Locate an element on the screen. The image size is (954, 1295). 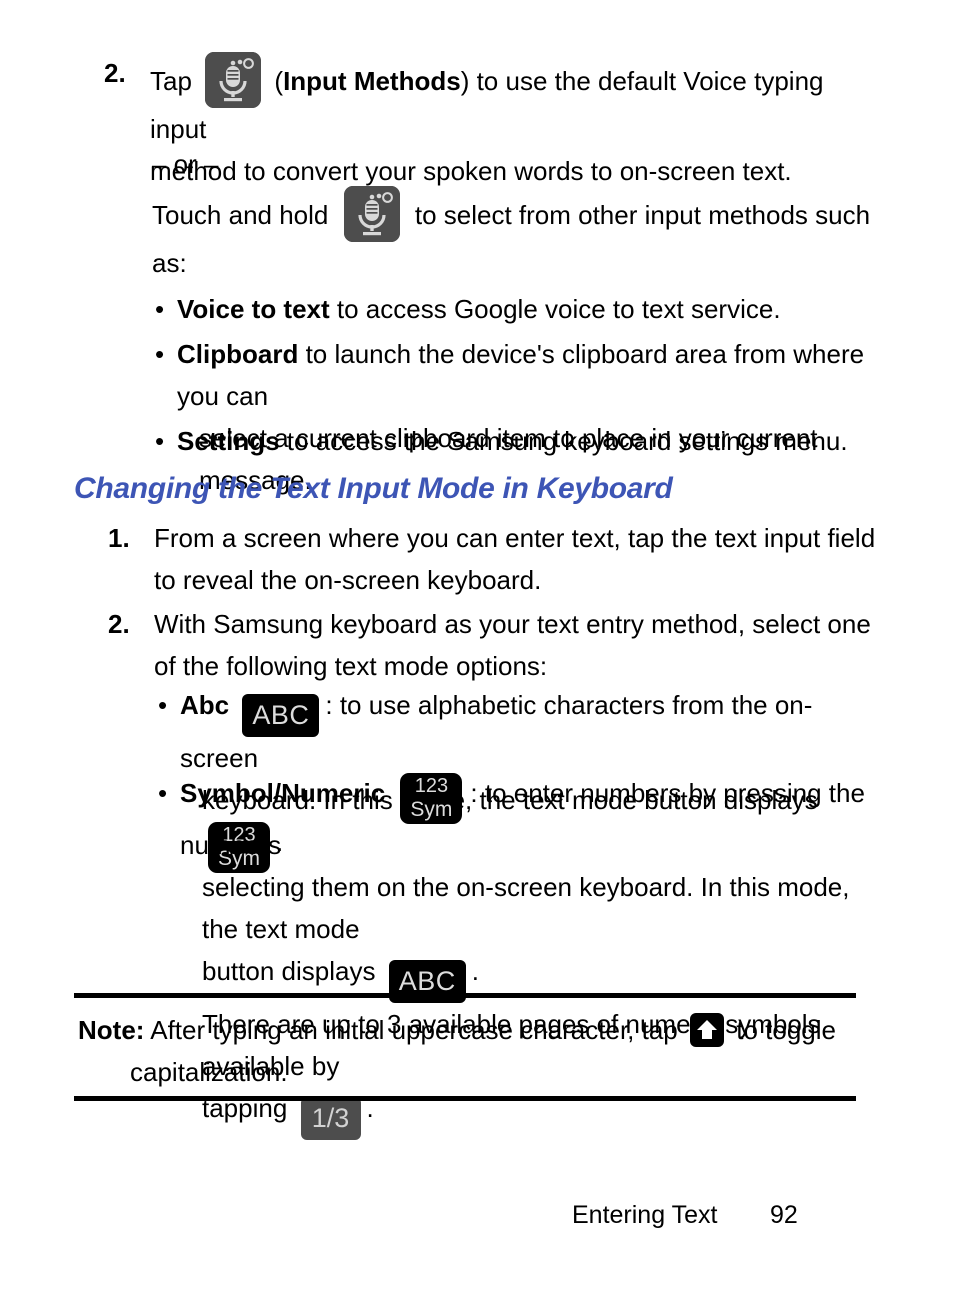
symbol-line3-after: . is located at coordinates (475, 971).